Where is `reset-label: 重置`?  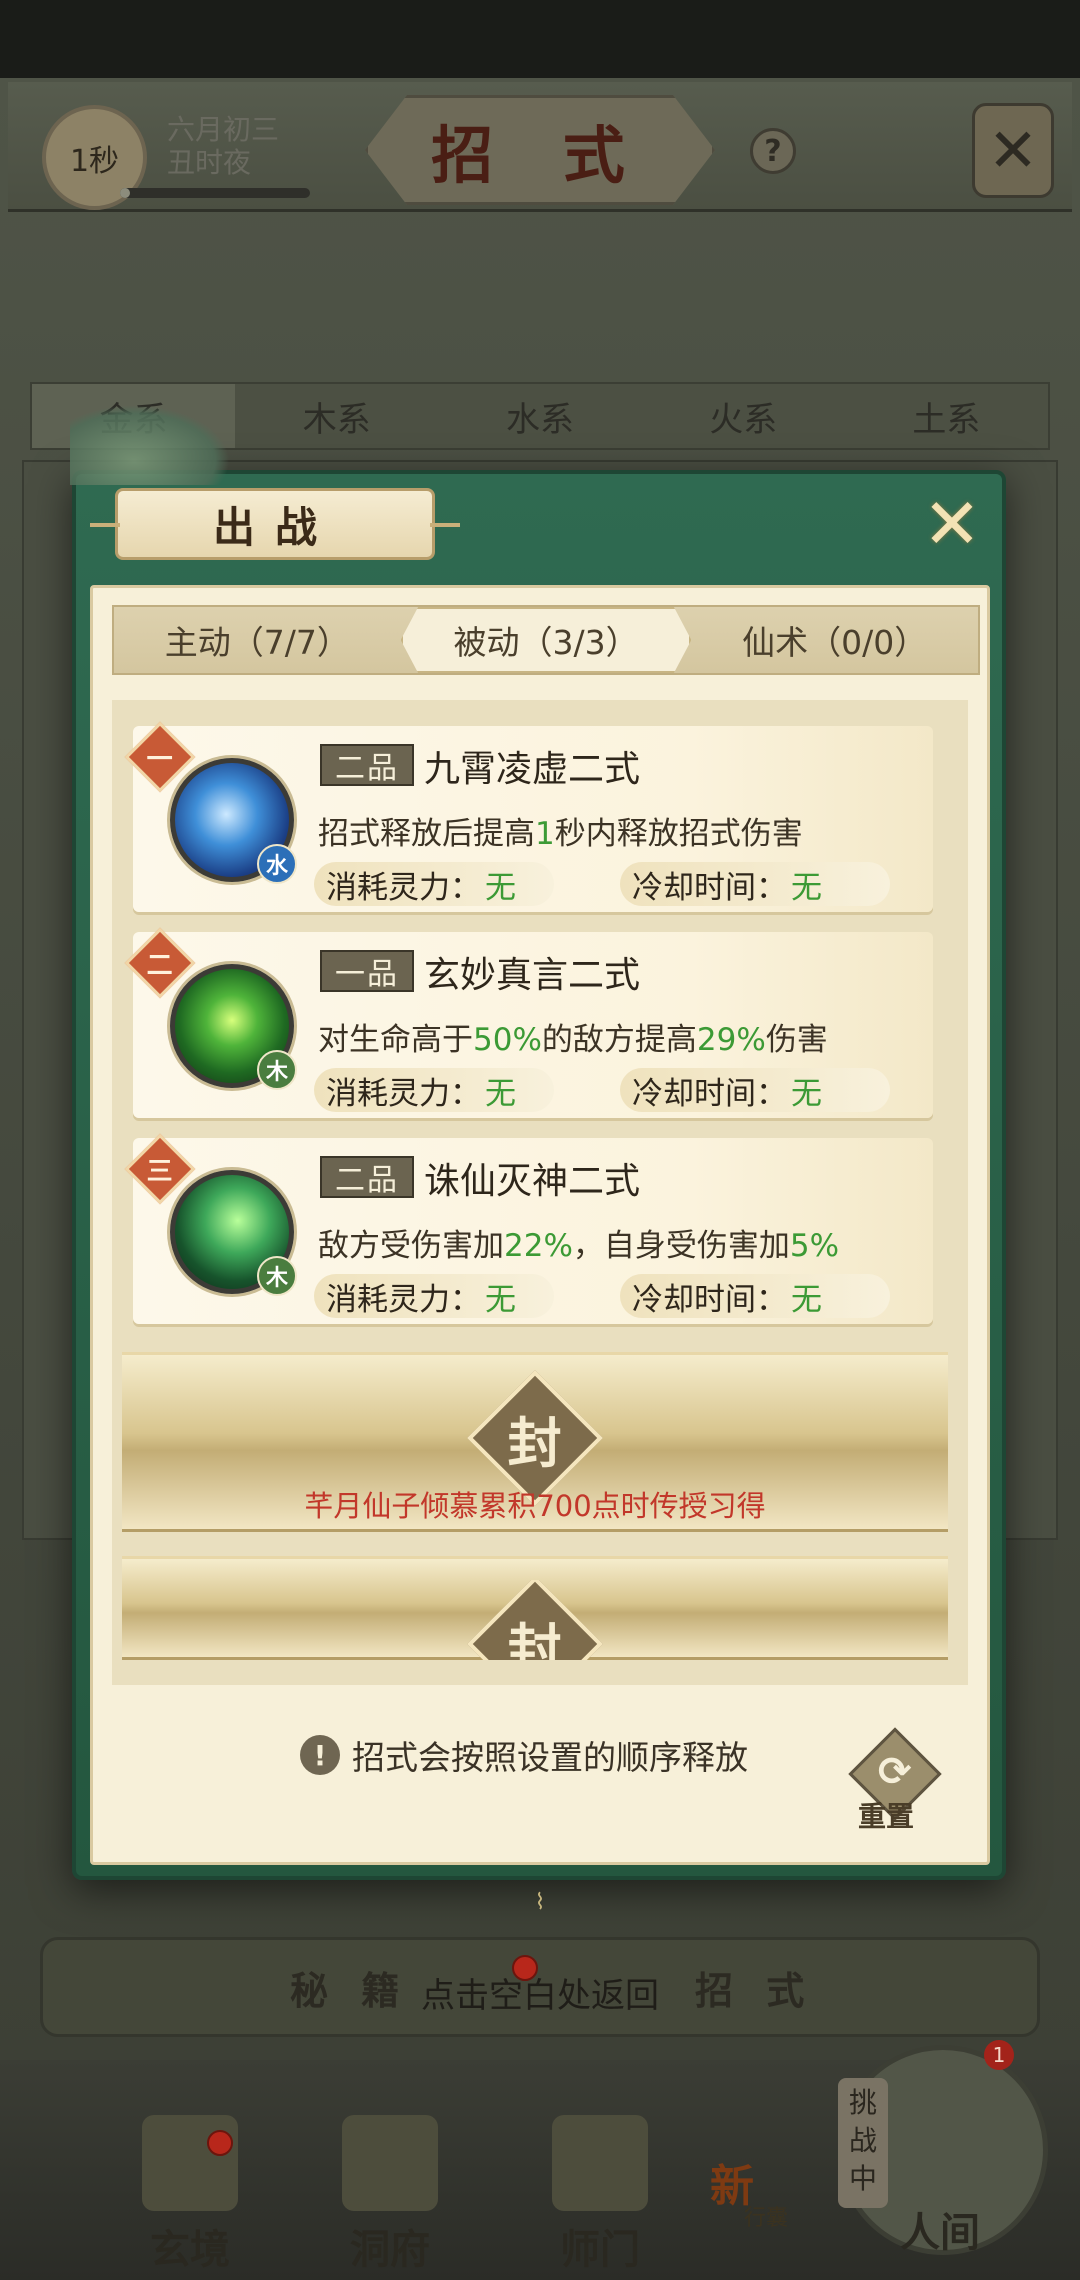
reset-label: 重置 is located at coordinates (886, 1816).